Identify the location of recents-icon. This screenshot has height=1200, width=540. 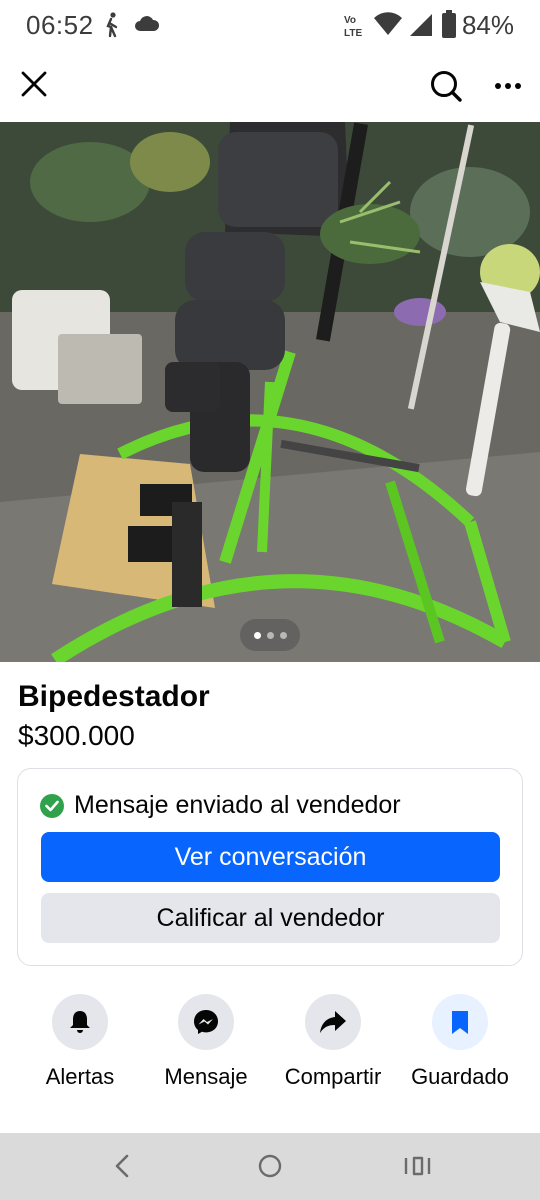
(417, 1166).